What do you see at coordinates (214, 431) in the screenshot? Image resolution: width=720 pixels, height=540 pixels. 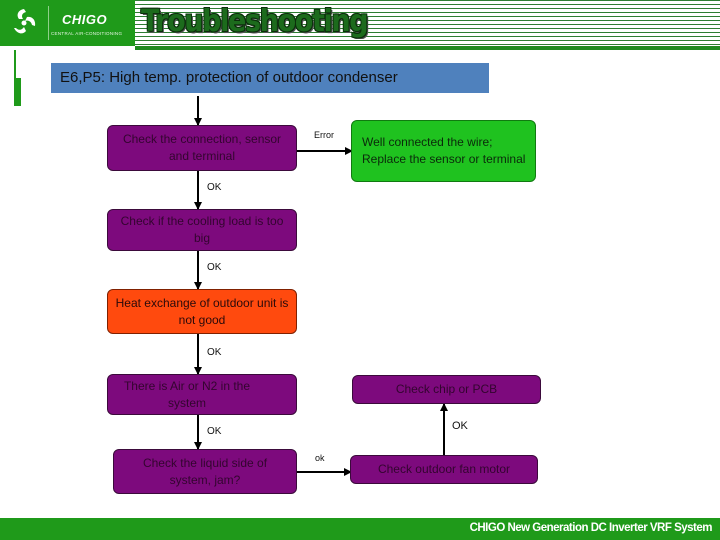 I see `edge-label-ok4: OK` at bounding box center [214, 431].